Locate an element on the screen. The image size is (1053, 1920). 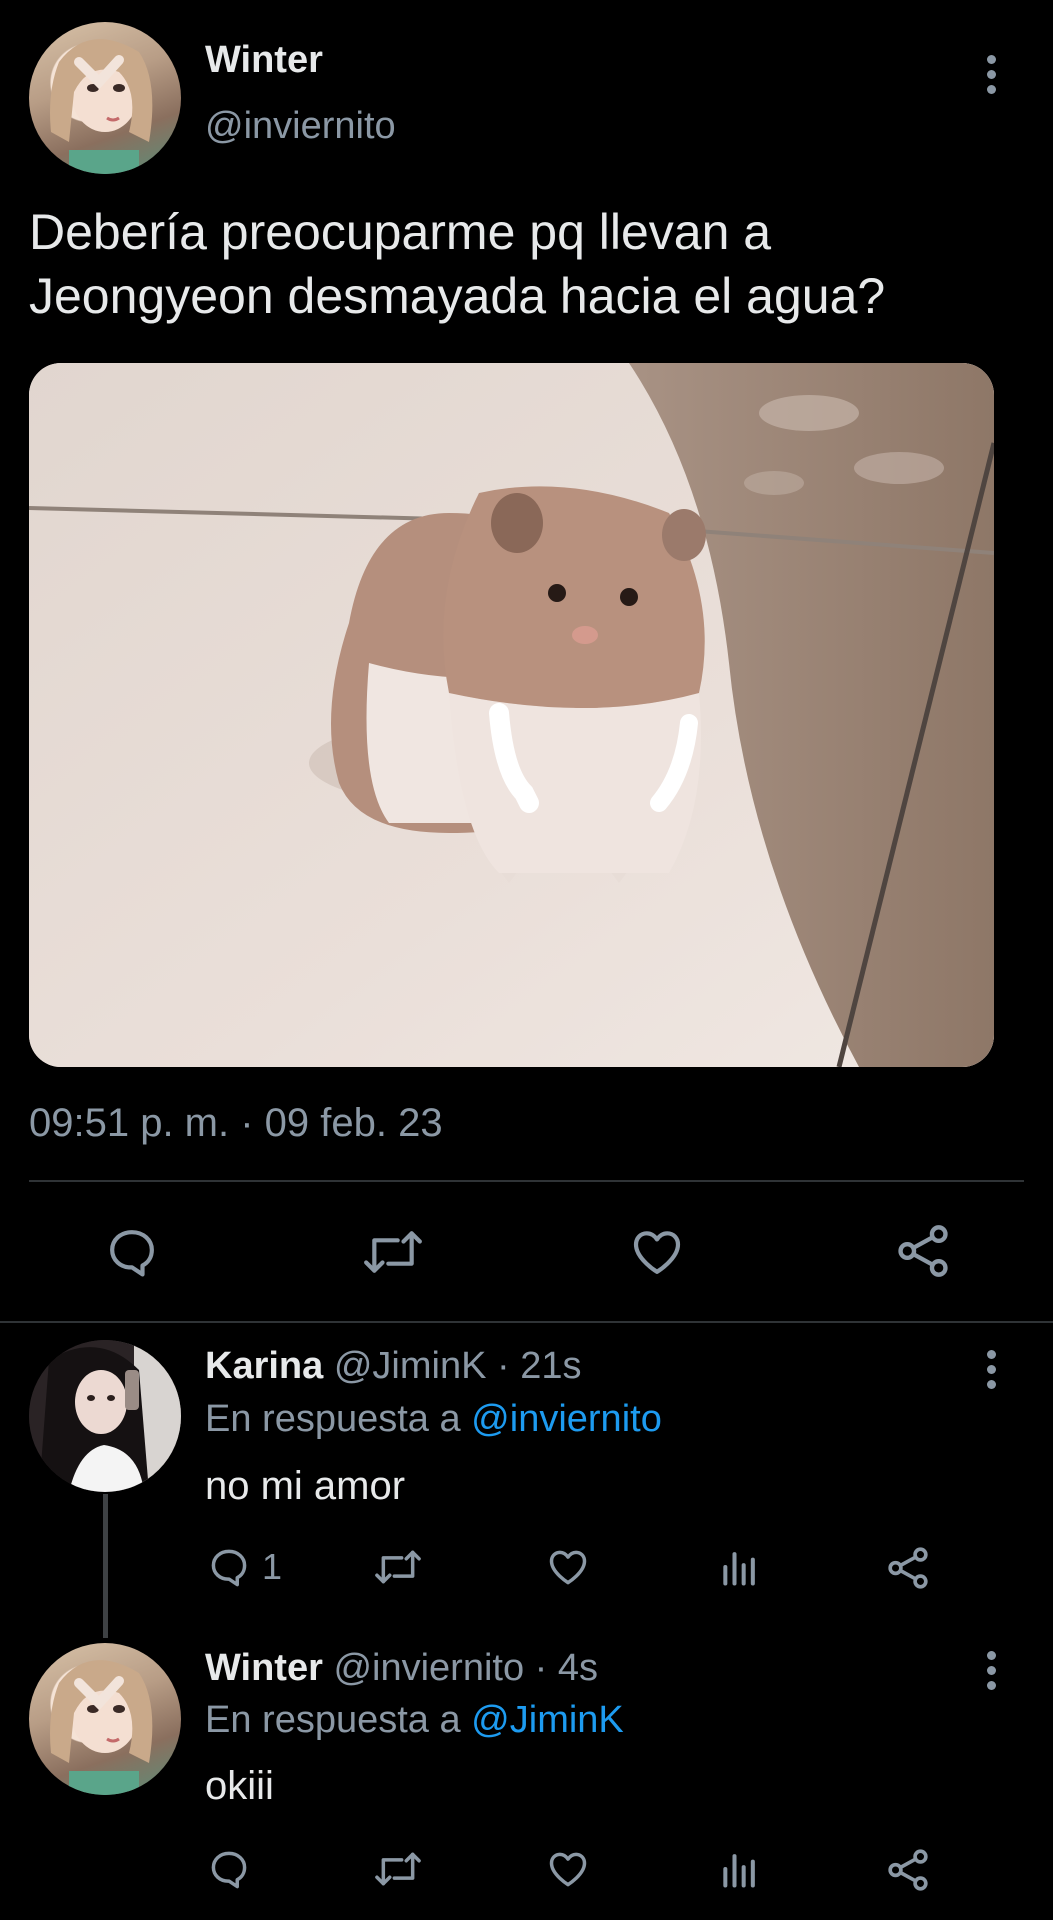
author-handle: @inviernito is located at coordinates (300, 126).